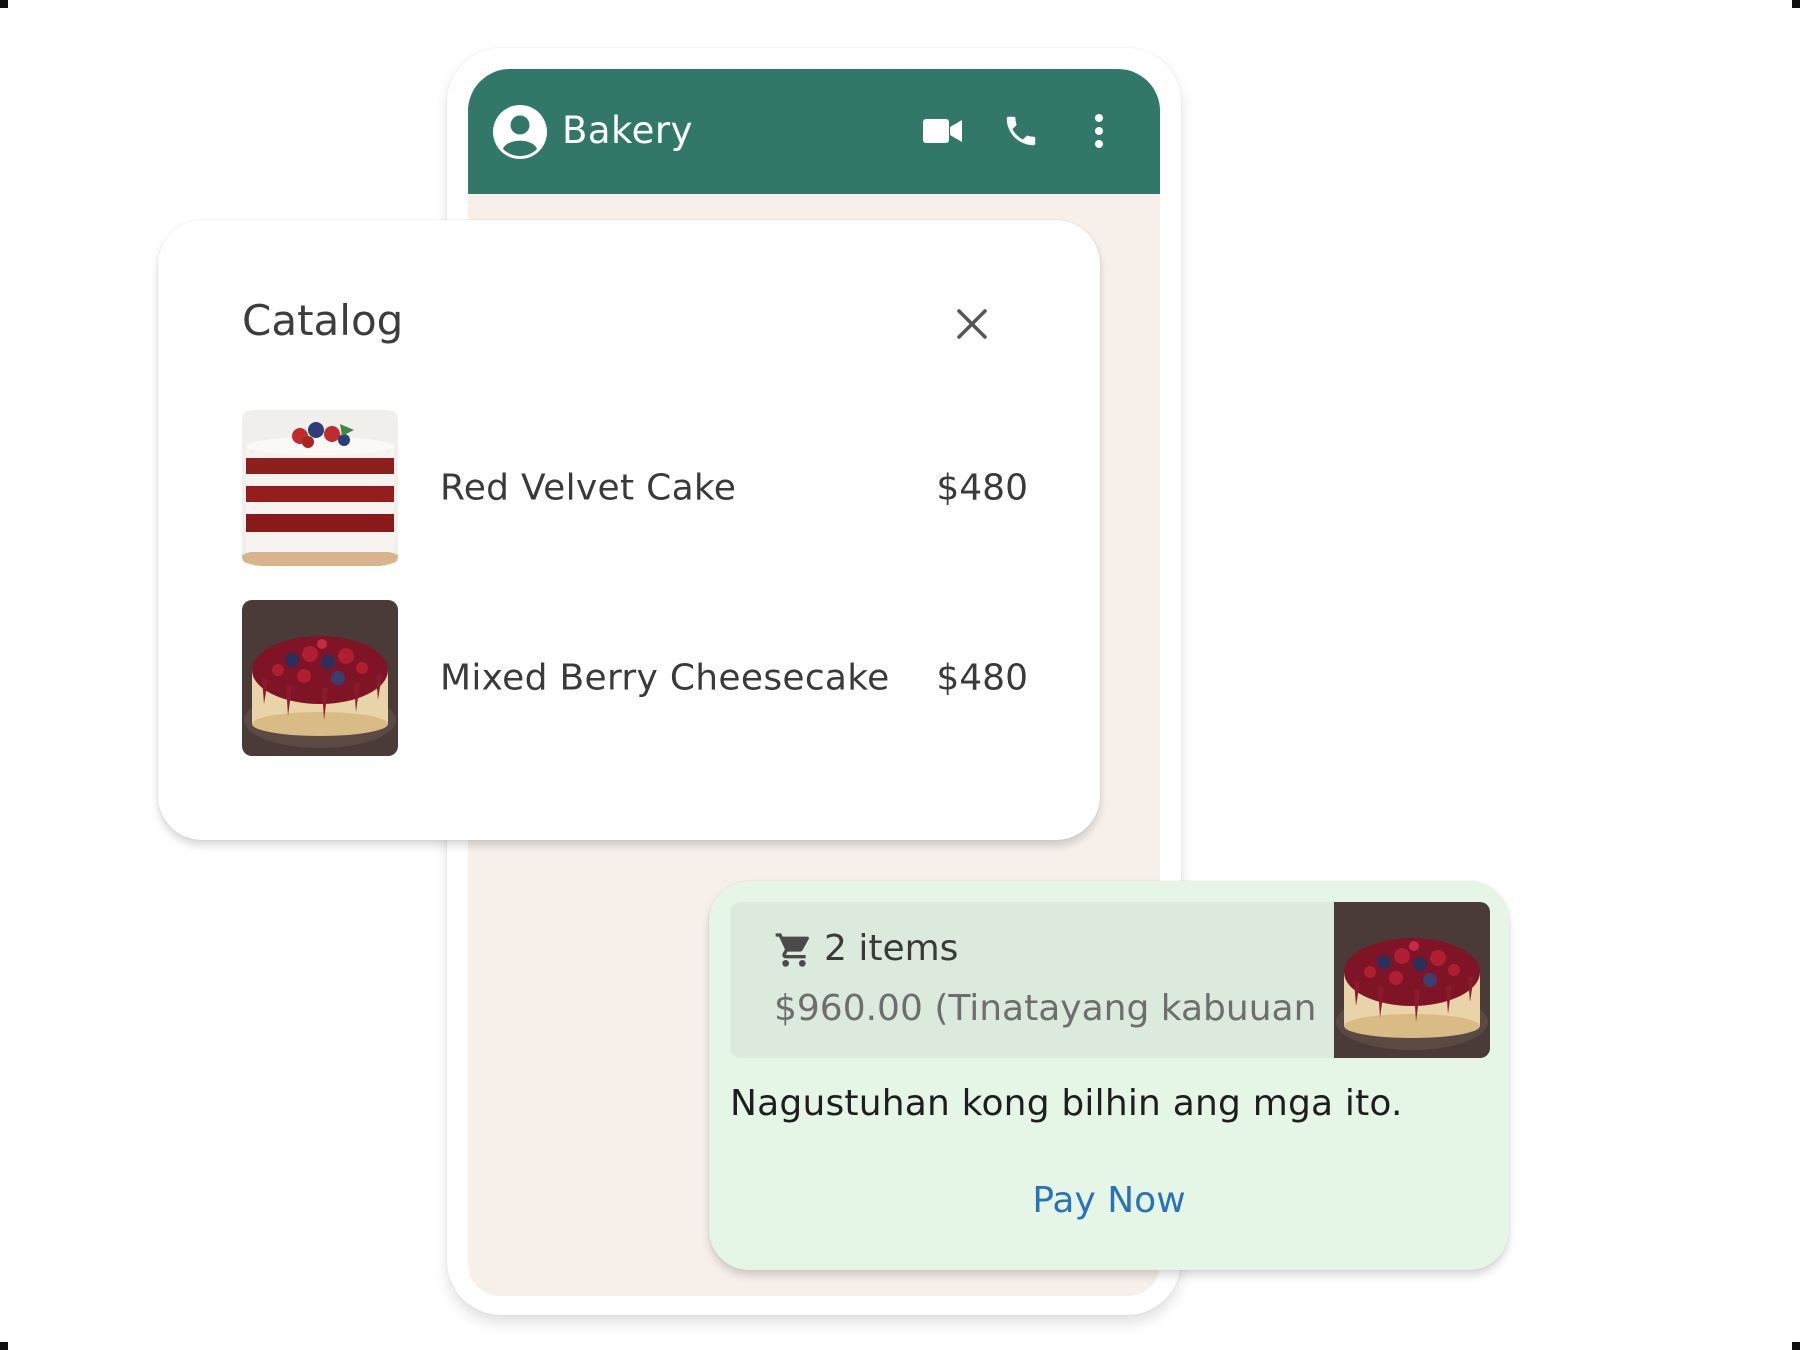 This screenshot has height=1350, width=1800. Describe the element at coordinates (1110, 980) in the screenshot. I see `order-summary-card: 2 items $960.00 (Tinatayang kabuuan` at that location.